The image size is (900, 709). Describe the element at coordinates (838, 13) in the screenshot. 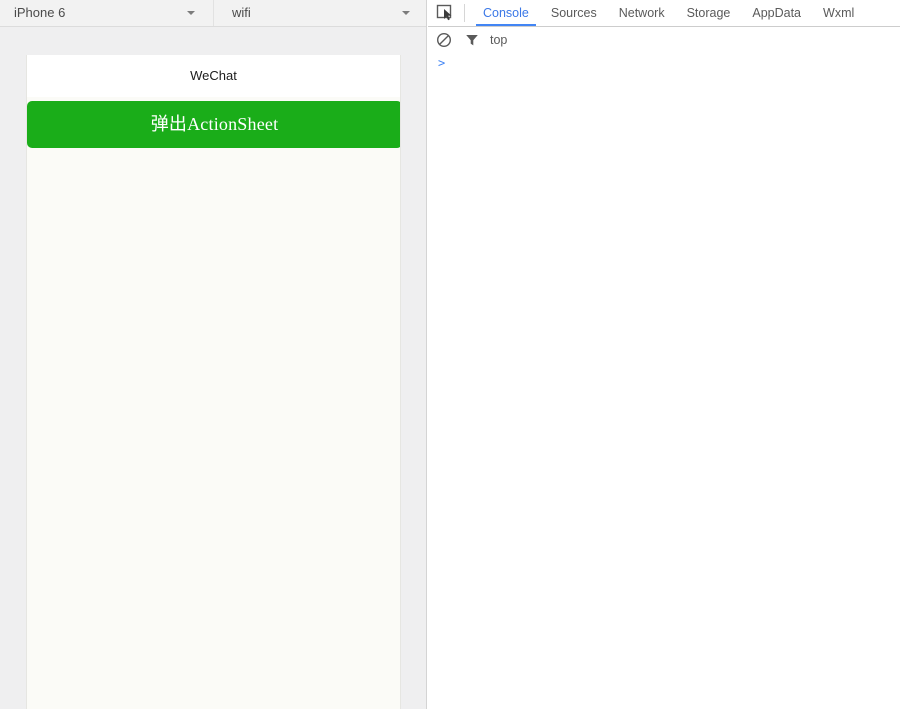

I see `tab-wxml: Wxml` at that location.